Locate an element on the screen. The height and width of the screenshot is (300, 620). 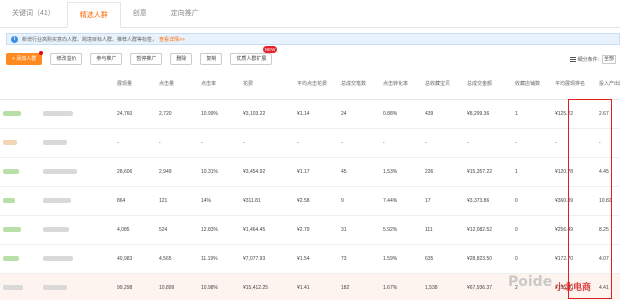
table-cell: 1,538 is located at coordinates (443, 286).